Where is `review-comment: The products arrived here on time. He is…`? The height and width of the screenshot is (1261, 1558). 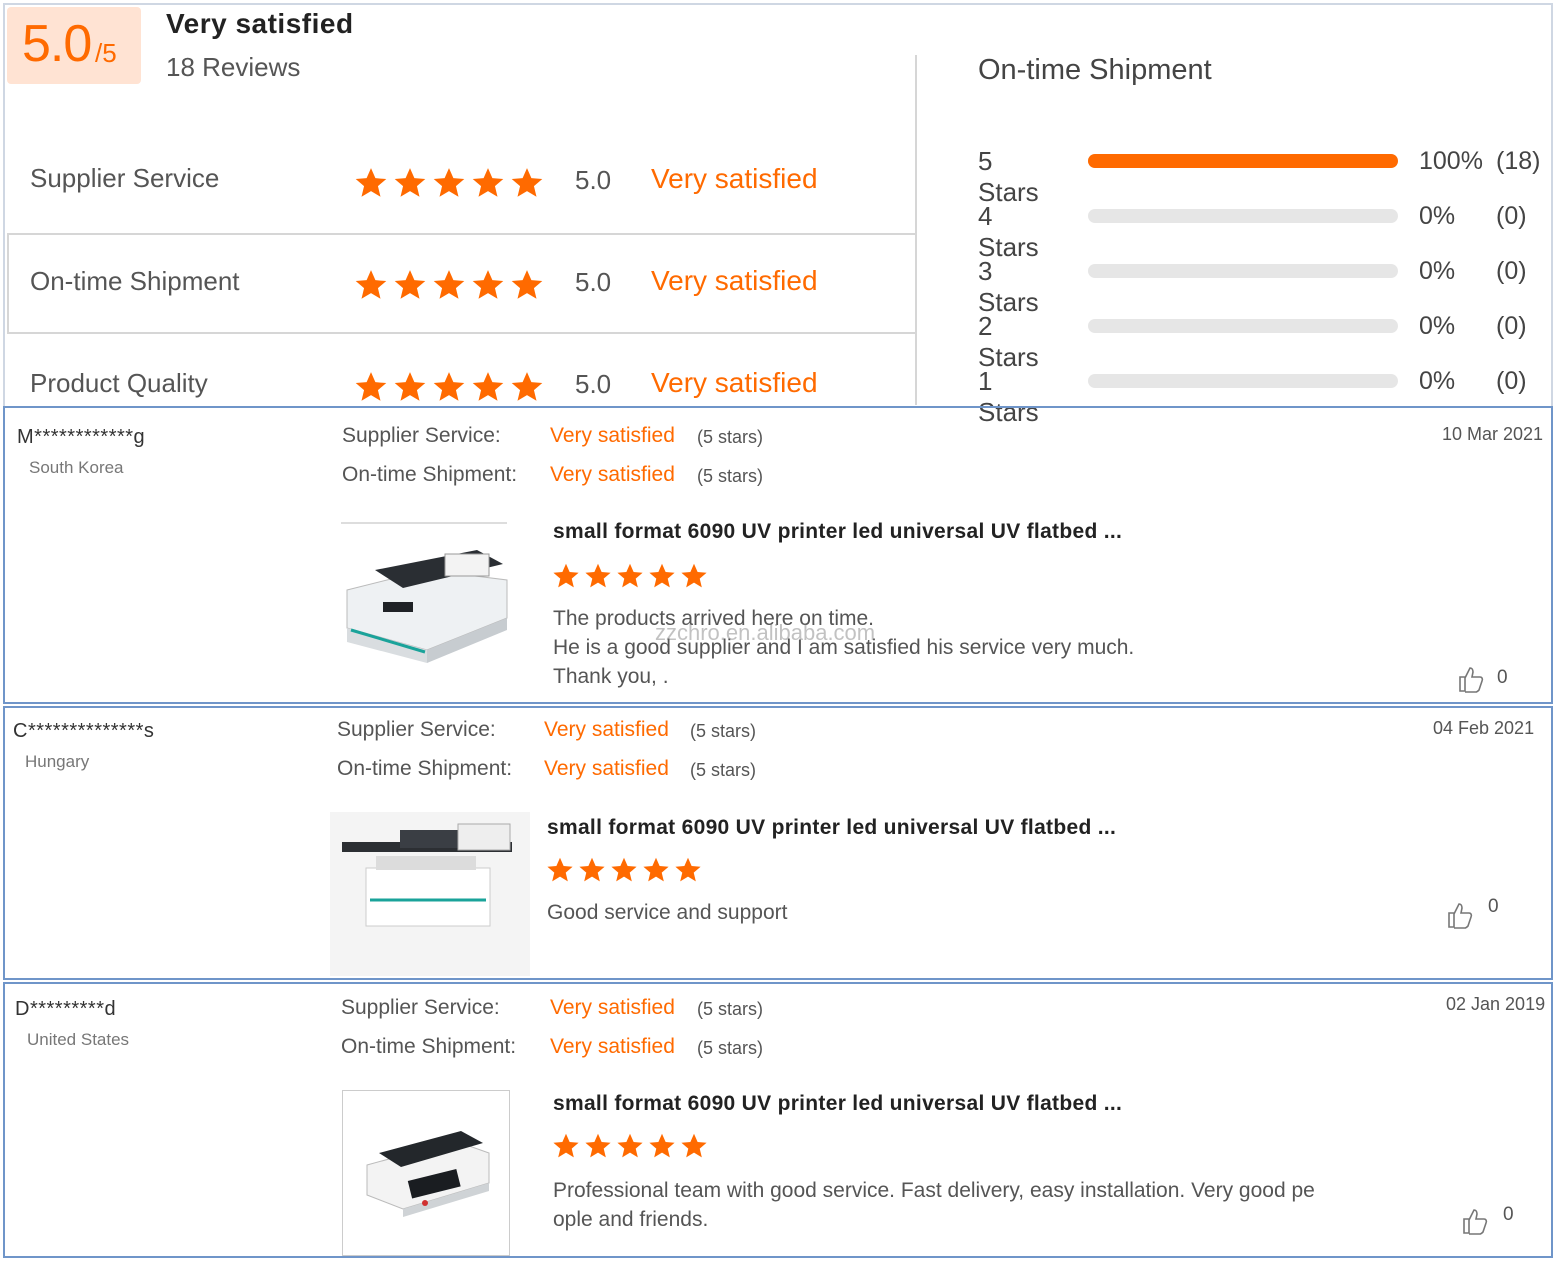 review-comment: The products arrived here on time. He is… is located at coordinates (844, 647).